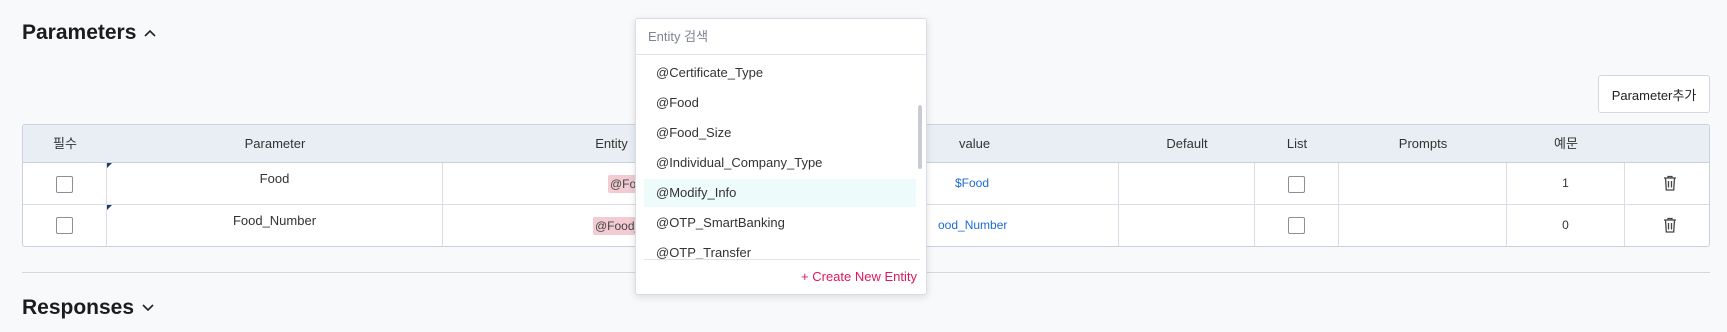 This screenshot has width=1727, height=332. Describe the element at coordinates (148, 308) in the screenshot. I see `chevron-down-icon` at that location.